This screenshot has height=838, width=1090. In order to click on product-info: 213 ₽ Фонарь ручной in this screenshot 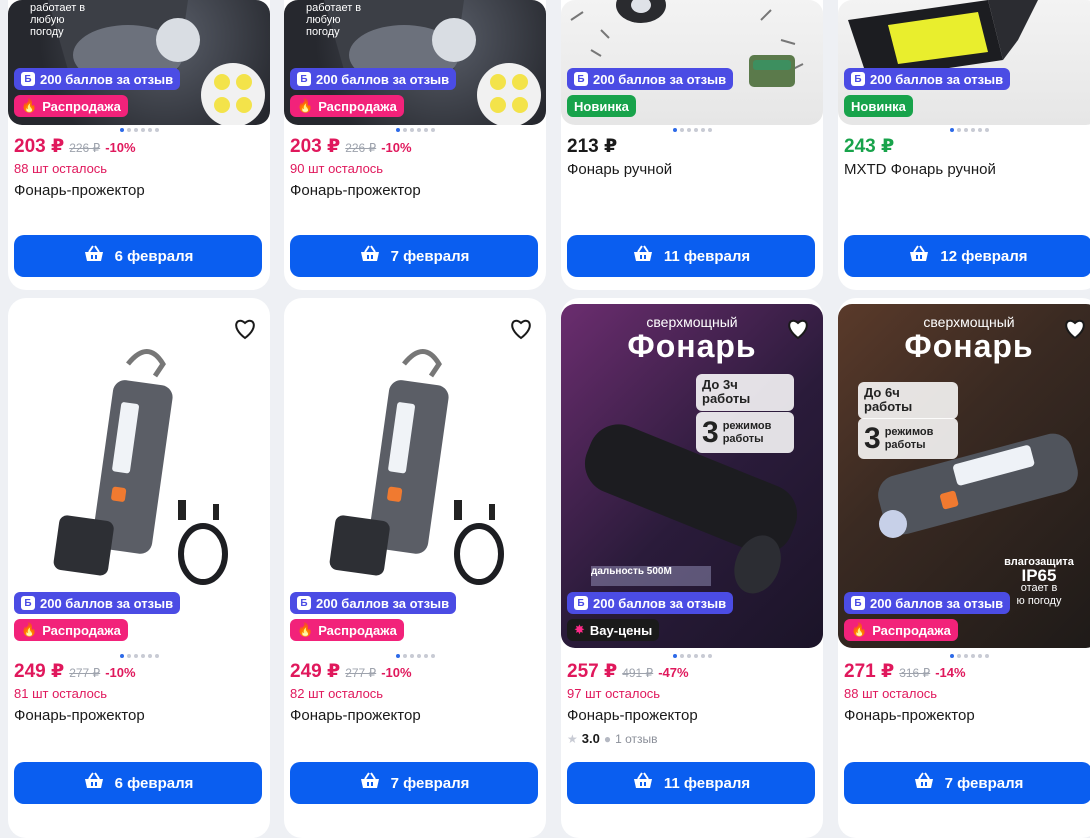, I will do `click(692, 158)`.